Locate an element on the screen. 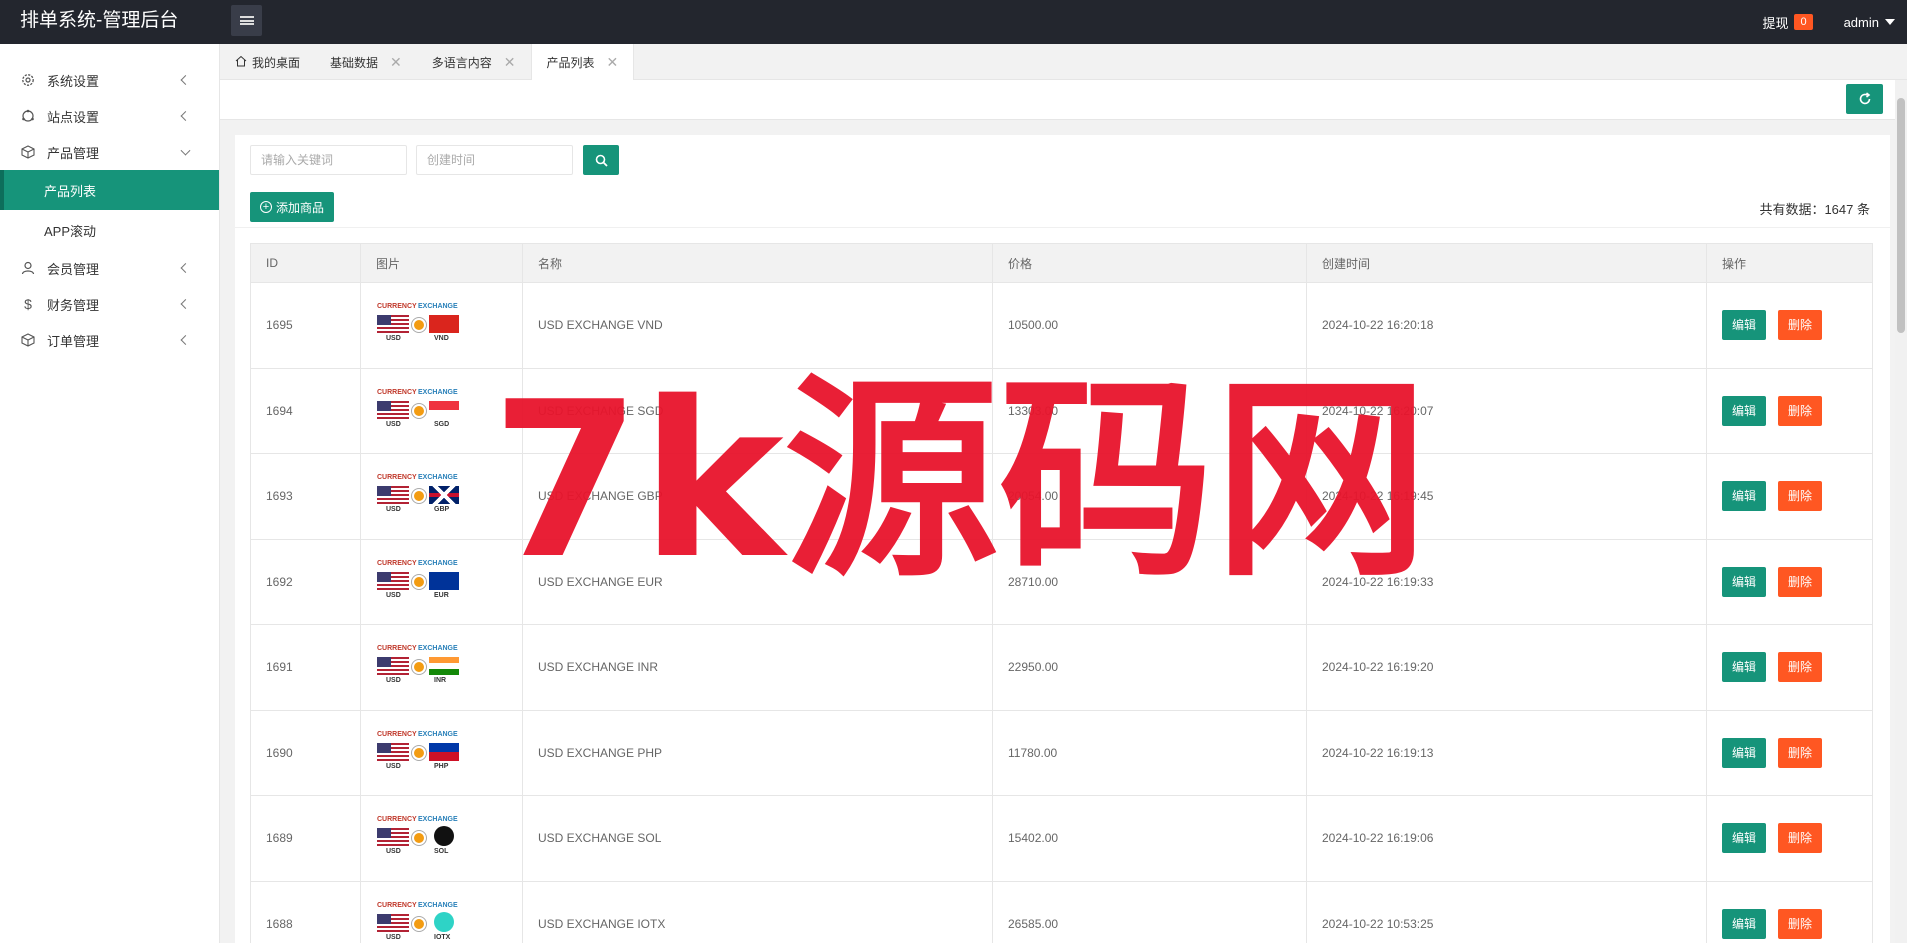  tab-my-desktop: 我的桌面 is located at coordinates (267, 62).